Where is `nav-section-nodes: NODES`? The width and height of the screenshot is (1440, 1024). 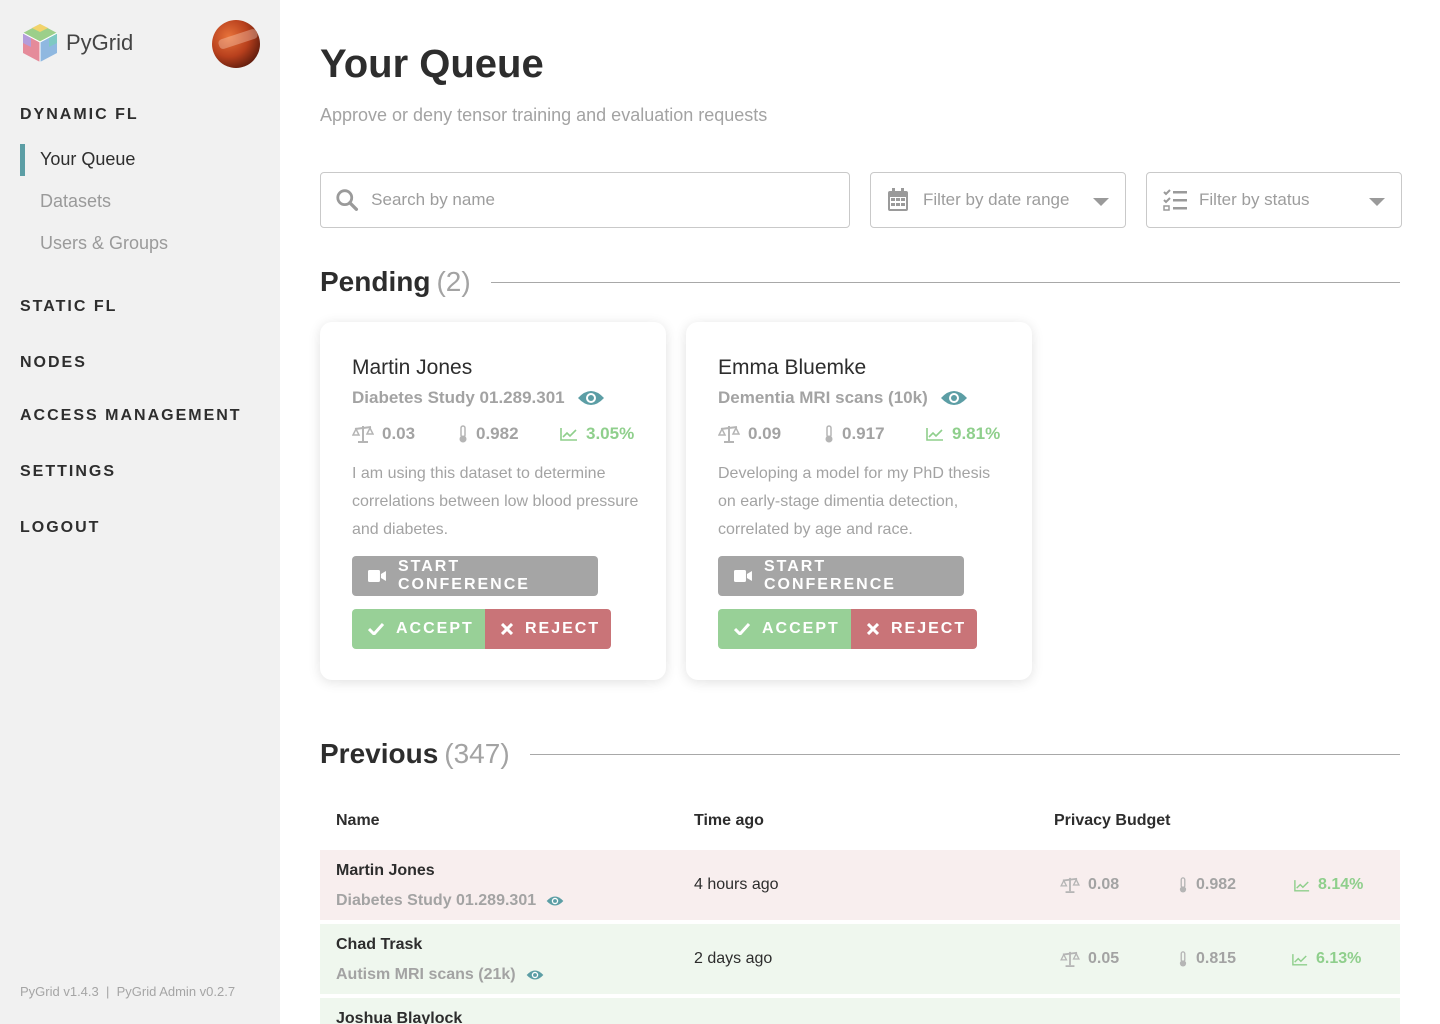 nav-section-nodes: NODES is located at coordinates (53, 363).